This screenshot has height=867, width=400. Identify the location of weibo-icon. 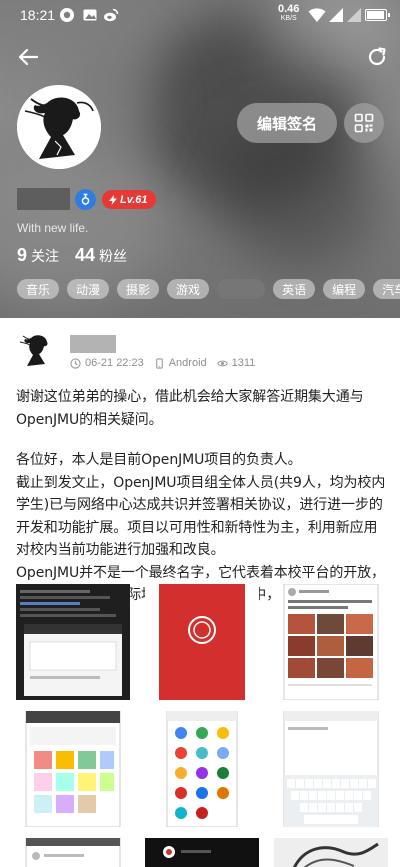
(111, 15).